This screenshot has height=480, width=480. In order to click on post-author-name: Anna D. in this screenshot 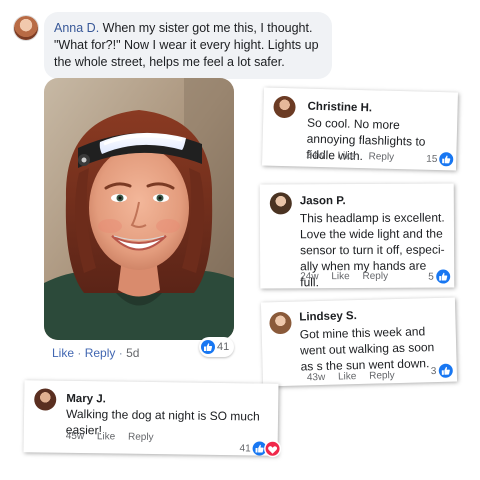, I will do `click(76, 28)`.